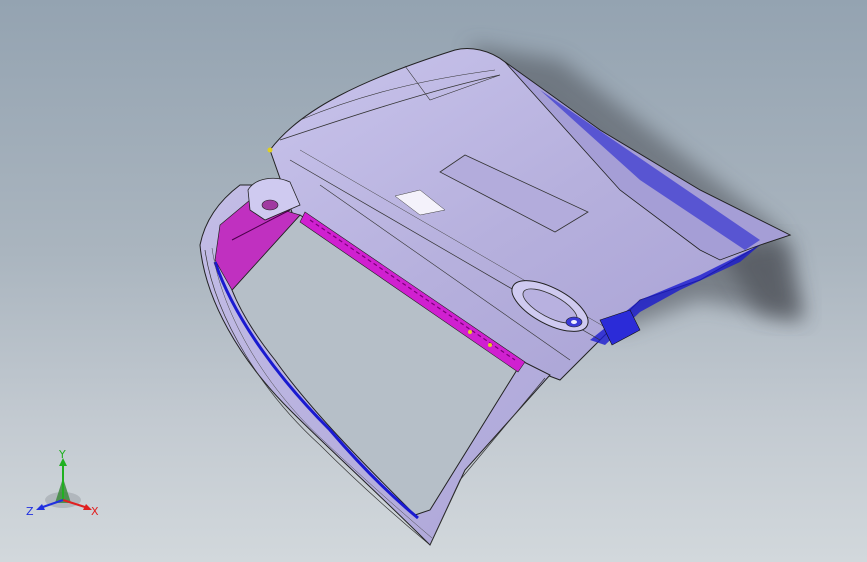  Describe the element at coordinates (30, 511) in the screenshot. I see `z-axis-label: Z` at that location.